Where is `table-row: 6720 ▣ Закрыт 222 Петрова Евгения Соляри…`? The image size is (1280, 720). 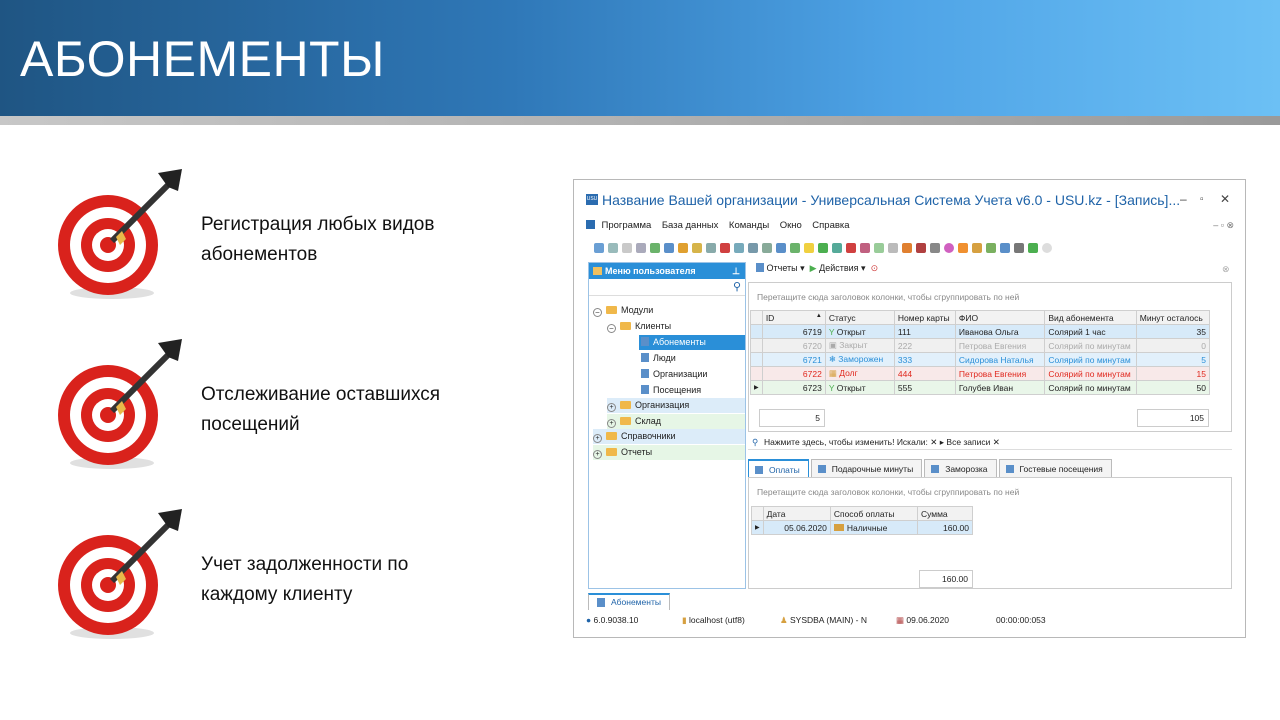
table-row: 6720 ▣ Закрыт 222 Петрова Евгения Соляри… is located at coordinates (980, 345).